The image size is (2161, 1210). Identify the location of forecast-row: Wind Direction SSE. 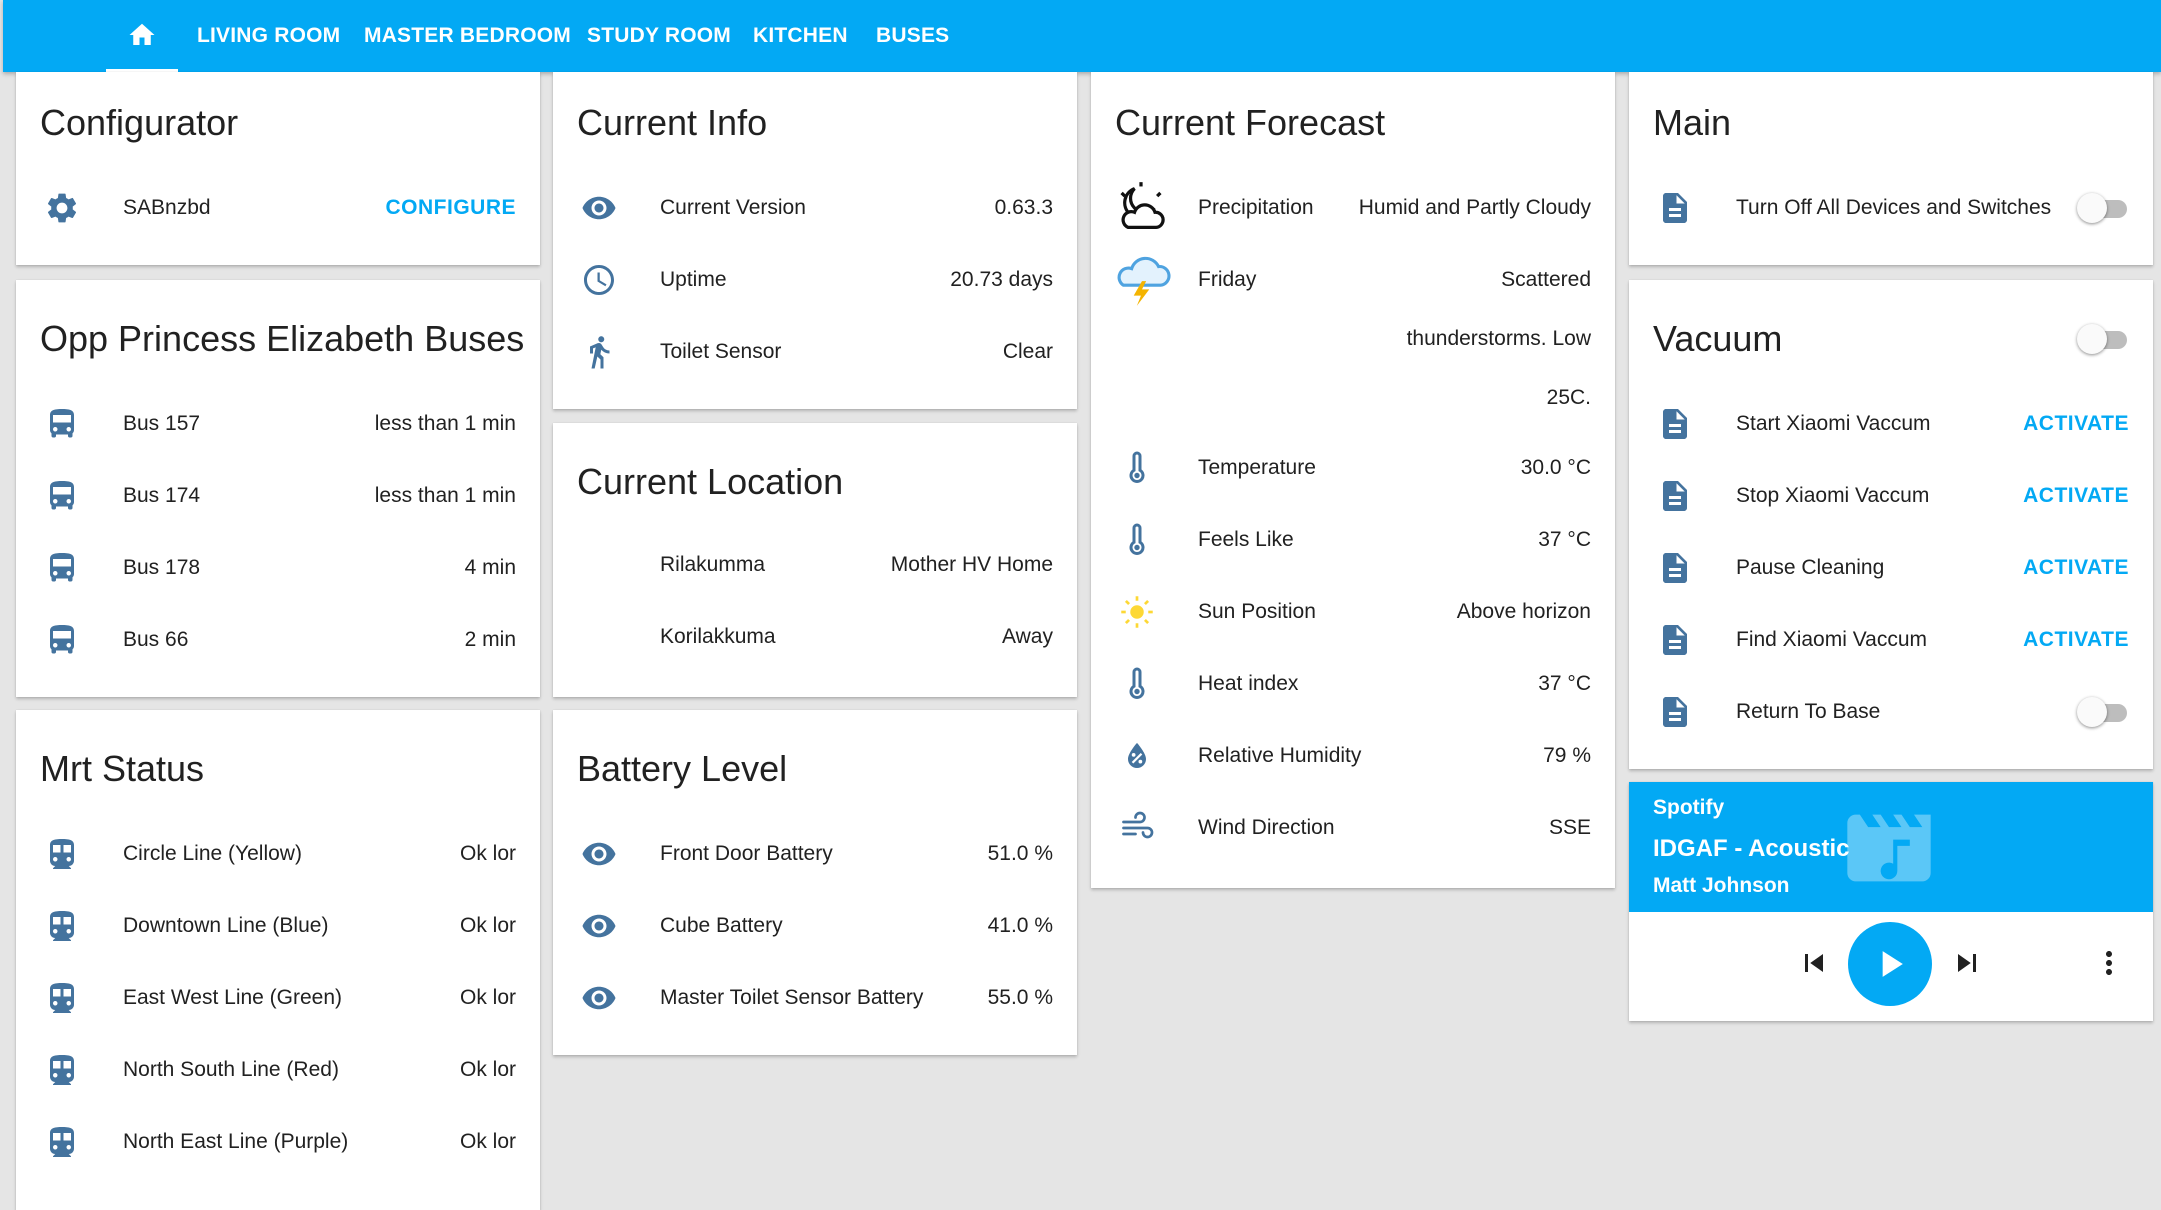
(1353, 828).